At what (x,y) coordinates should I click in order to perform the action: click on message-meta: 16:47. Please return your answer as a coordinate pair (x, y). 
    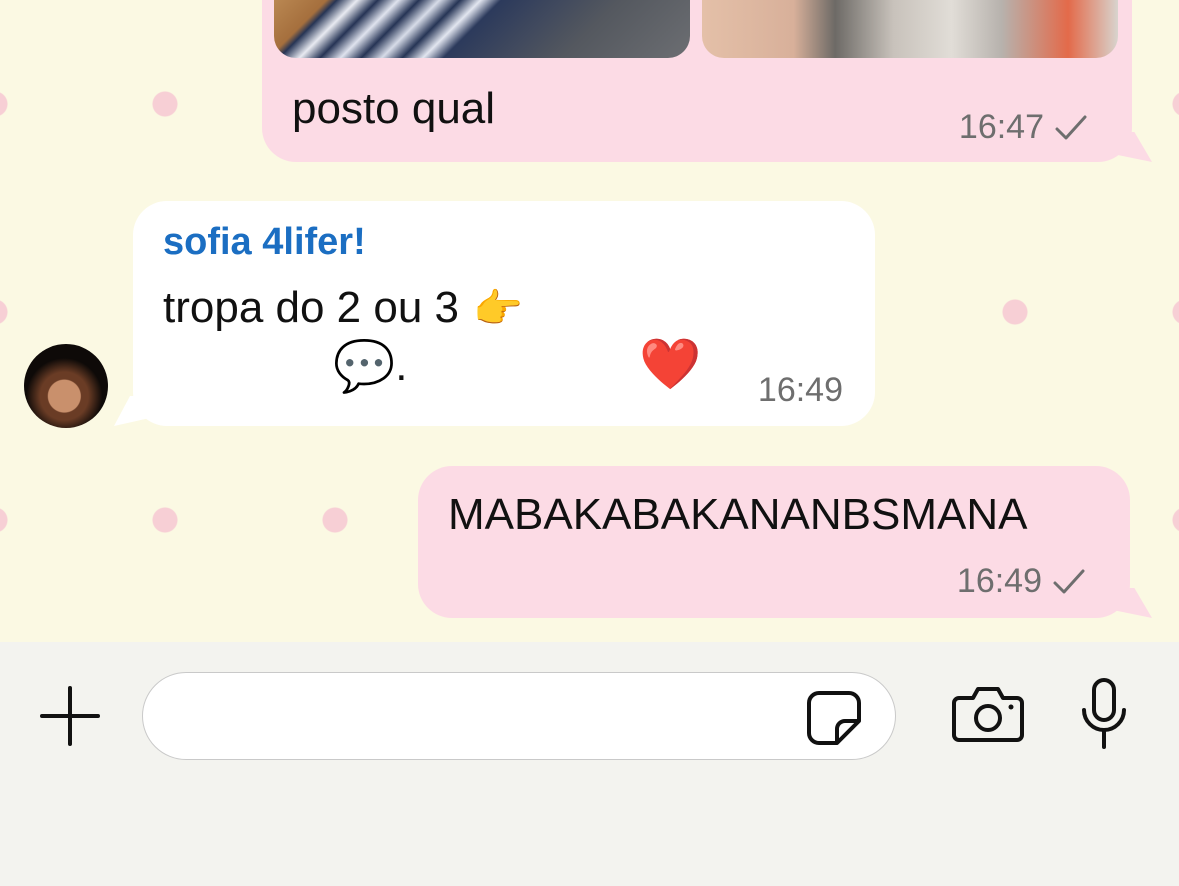
    Looking at the image, I should click on (1023, 127).